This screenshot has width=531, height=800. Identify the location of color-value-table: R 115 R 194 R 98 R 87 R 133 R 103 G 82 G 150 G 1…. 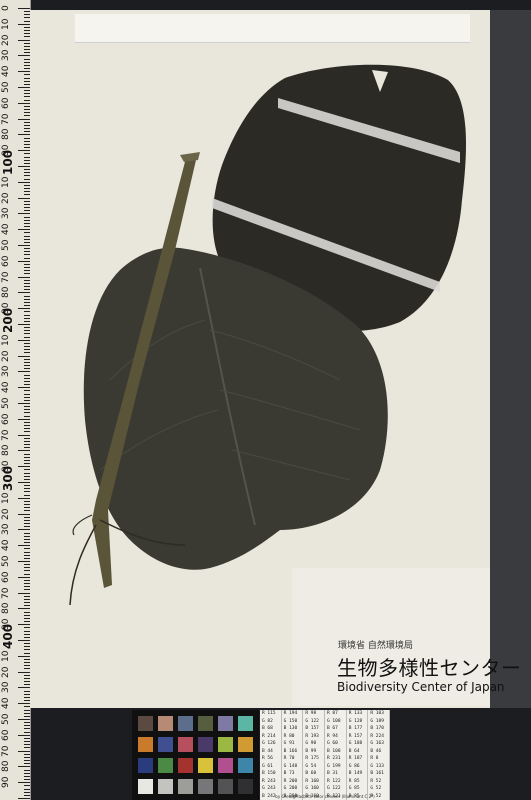
(325, 755).